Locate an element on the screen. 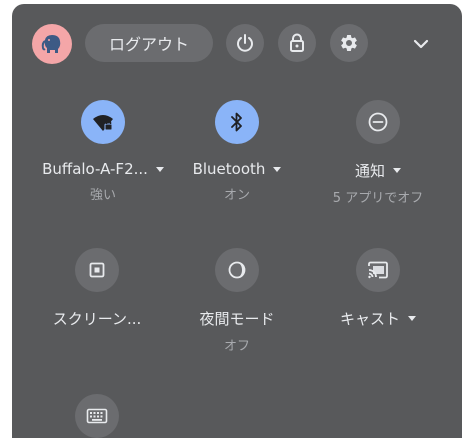 The image size is (471, 438). screen-capture-toggle is located at coordinates (97, 270).